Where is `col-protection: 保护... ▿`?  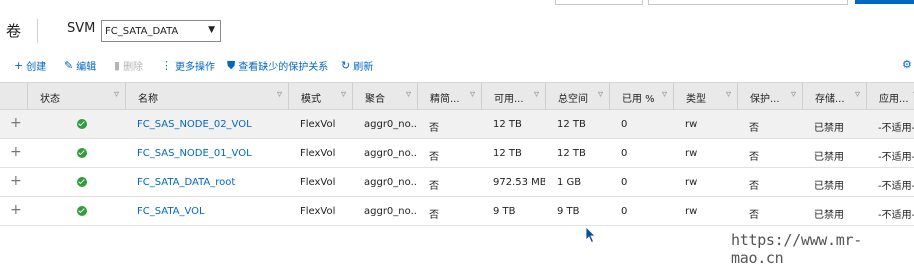
col-protection: 保护... ▿ is located at coordinates (769, 96).